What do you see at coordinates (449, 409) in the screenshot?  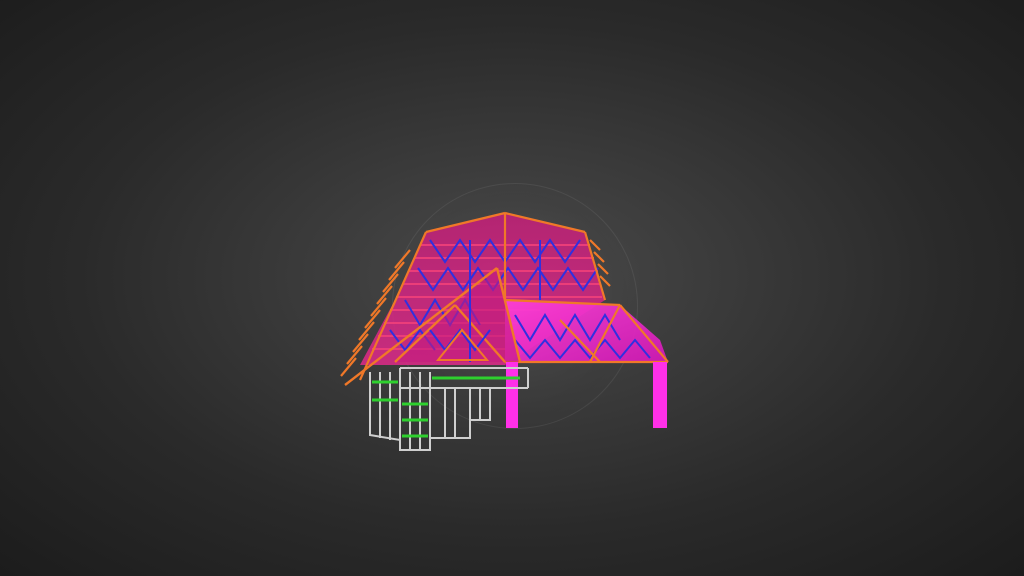 I see `wall-frames` at bounding box center [449, 409].